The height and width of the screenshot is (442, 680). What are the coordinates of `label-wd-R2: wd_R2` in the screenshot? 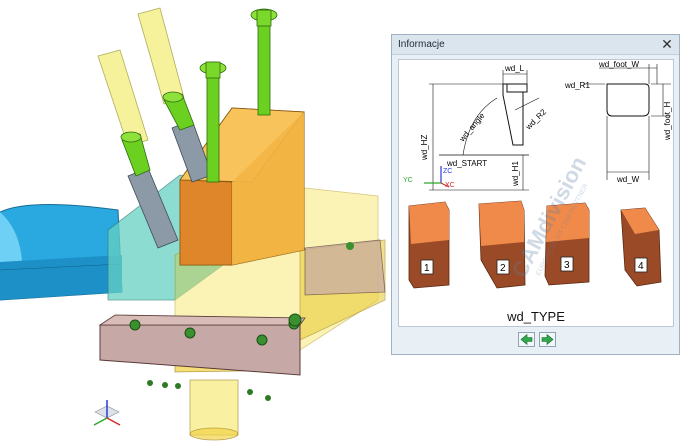 It's located at (535, 119).